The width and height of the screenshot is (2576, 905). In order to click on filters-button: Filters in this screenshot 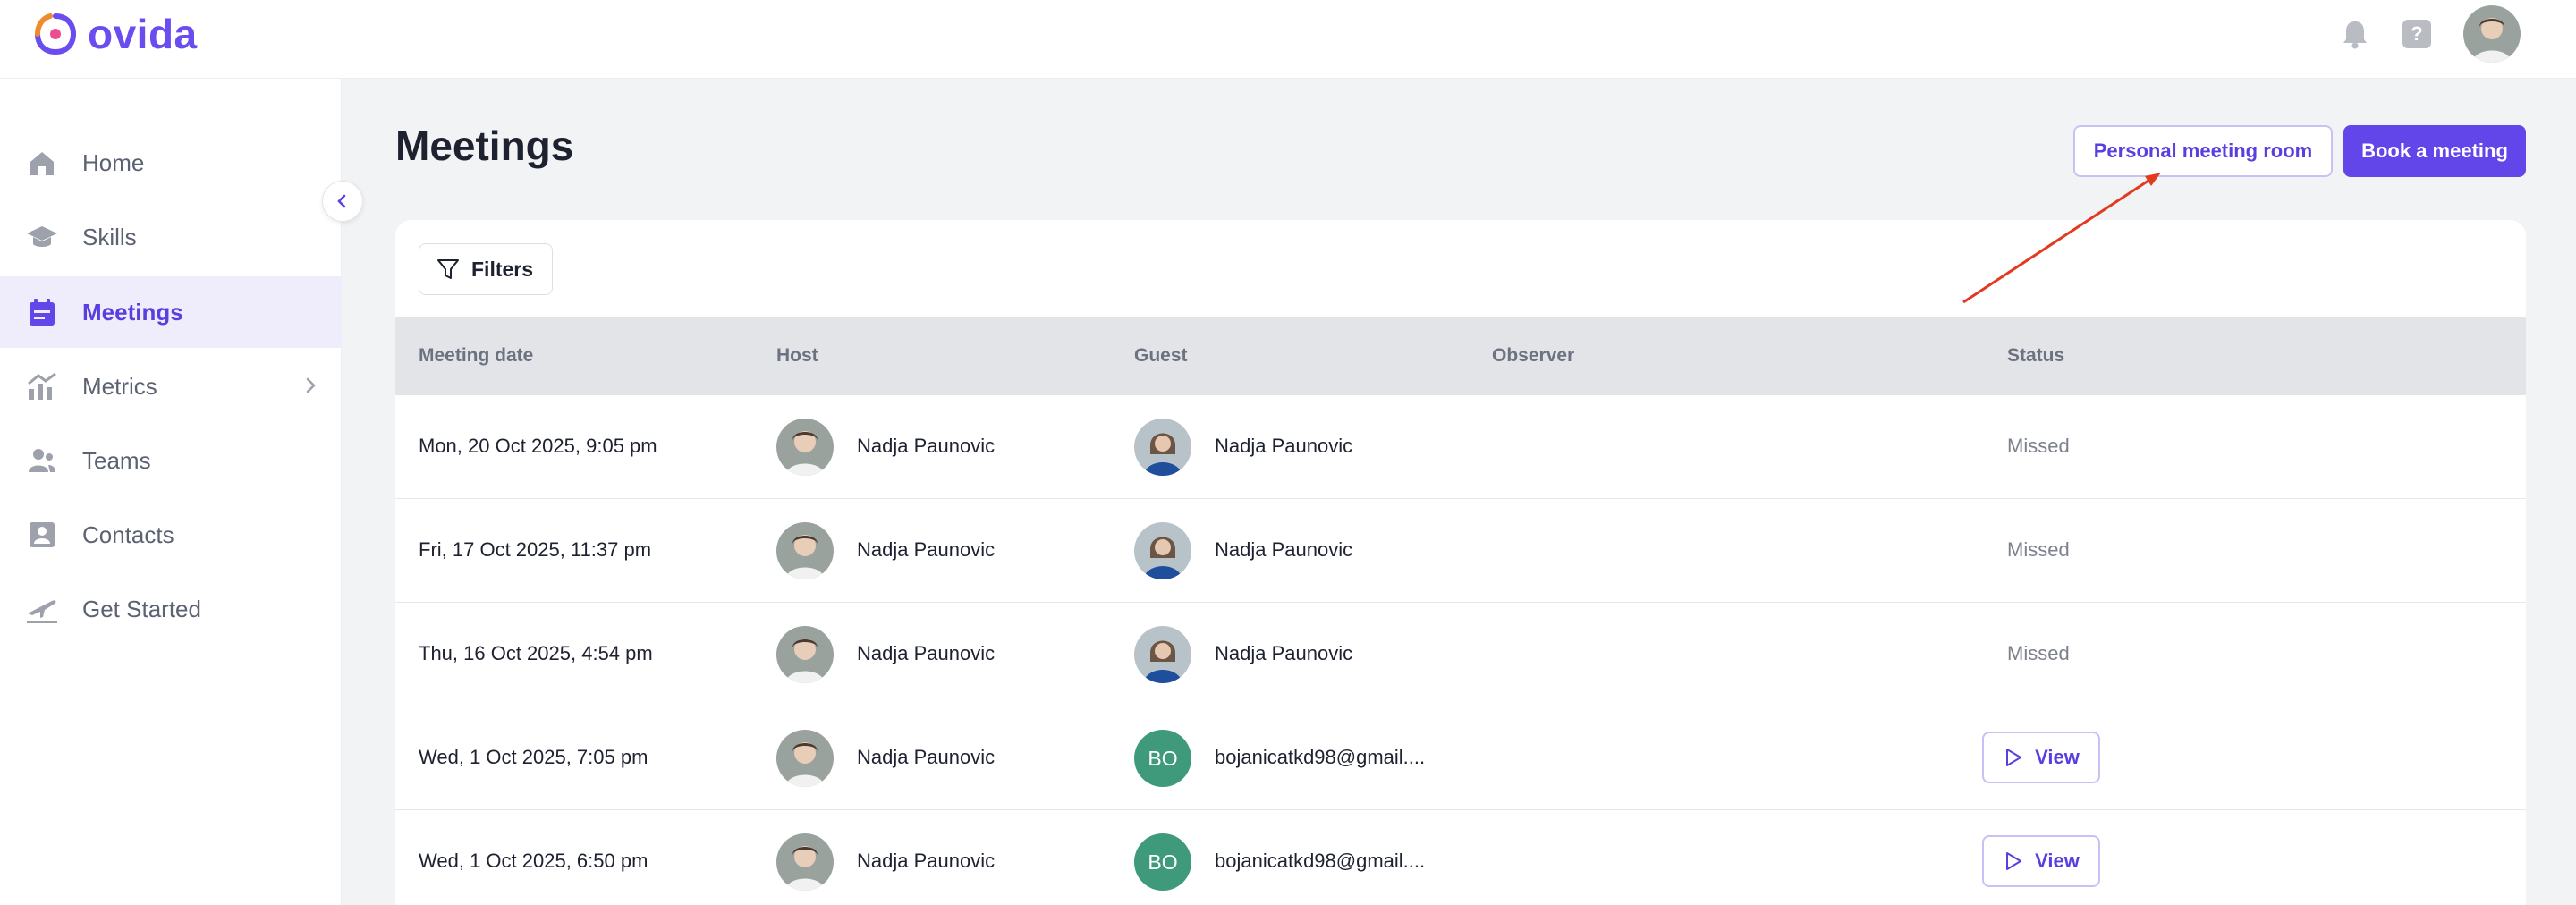, I will do `click(486, 269)`.